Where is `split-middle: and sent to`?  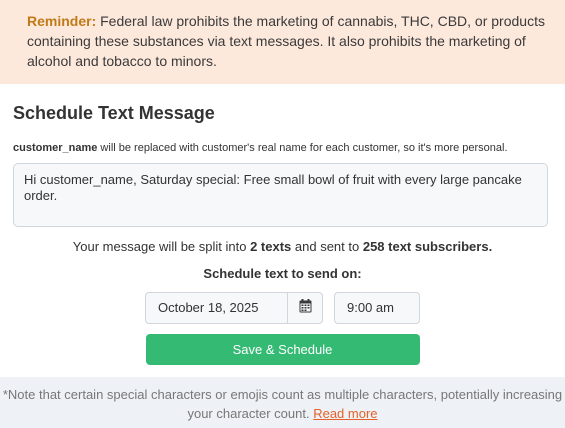 split-middle: and sent to is located at coordinates (327, 246).